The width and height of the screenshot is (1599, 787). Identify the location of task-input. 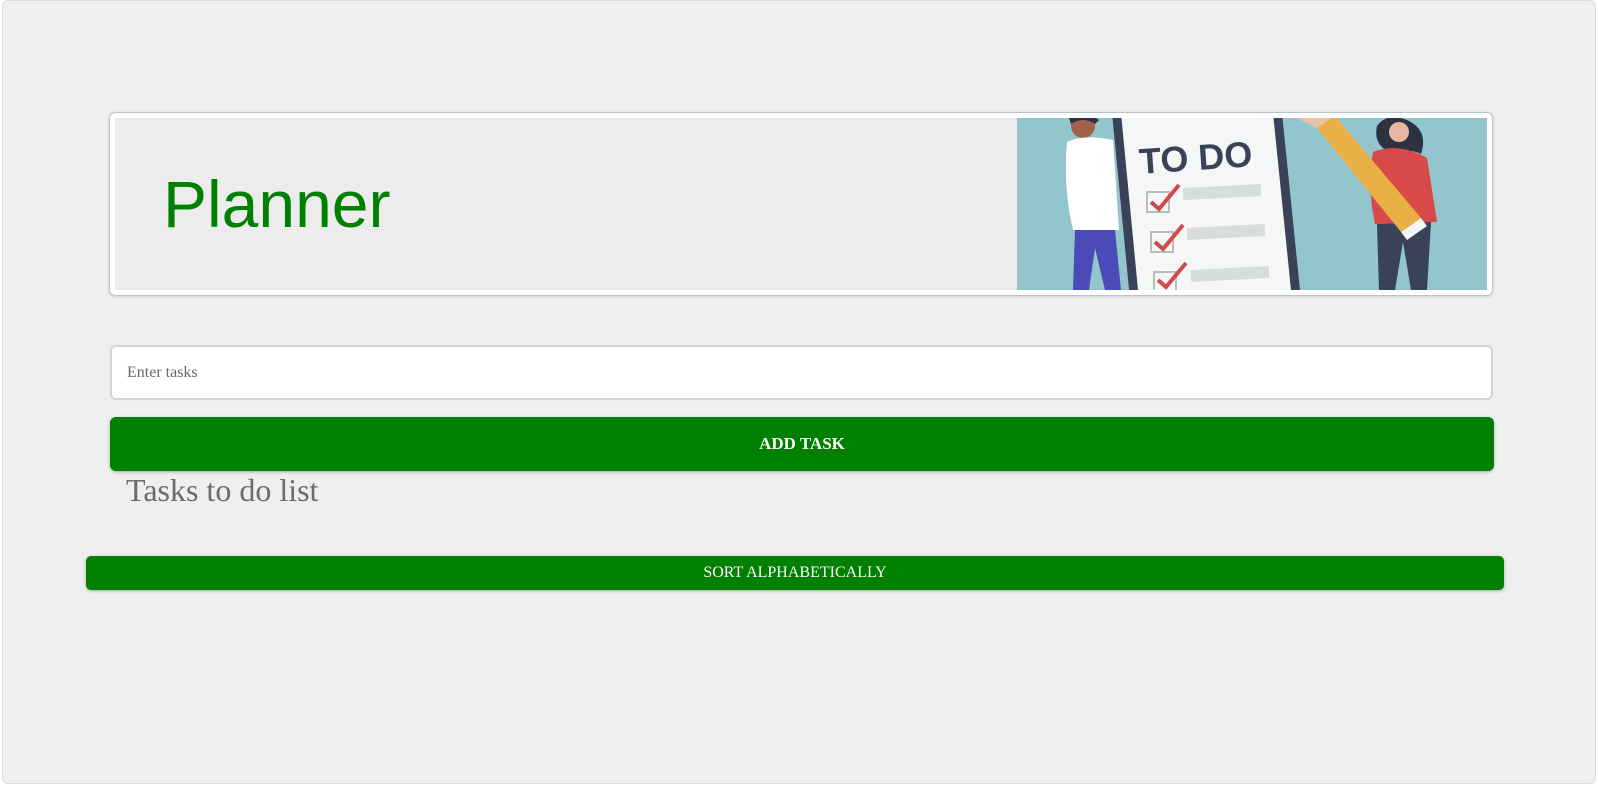
(801, 372).